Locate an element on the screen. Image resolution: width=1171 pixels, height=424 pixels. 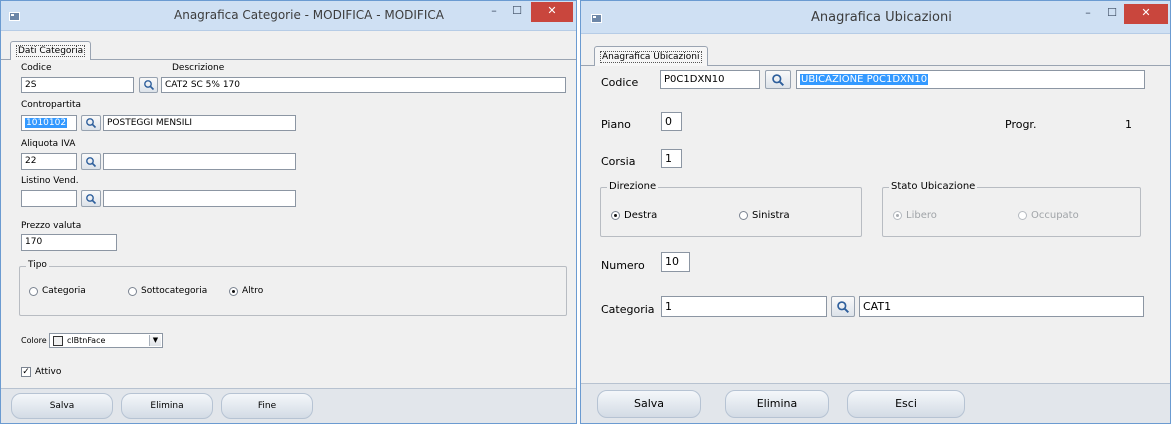
codice-input: 2S is located at coordinates (77, 85).